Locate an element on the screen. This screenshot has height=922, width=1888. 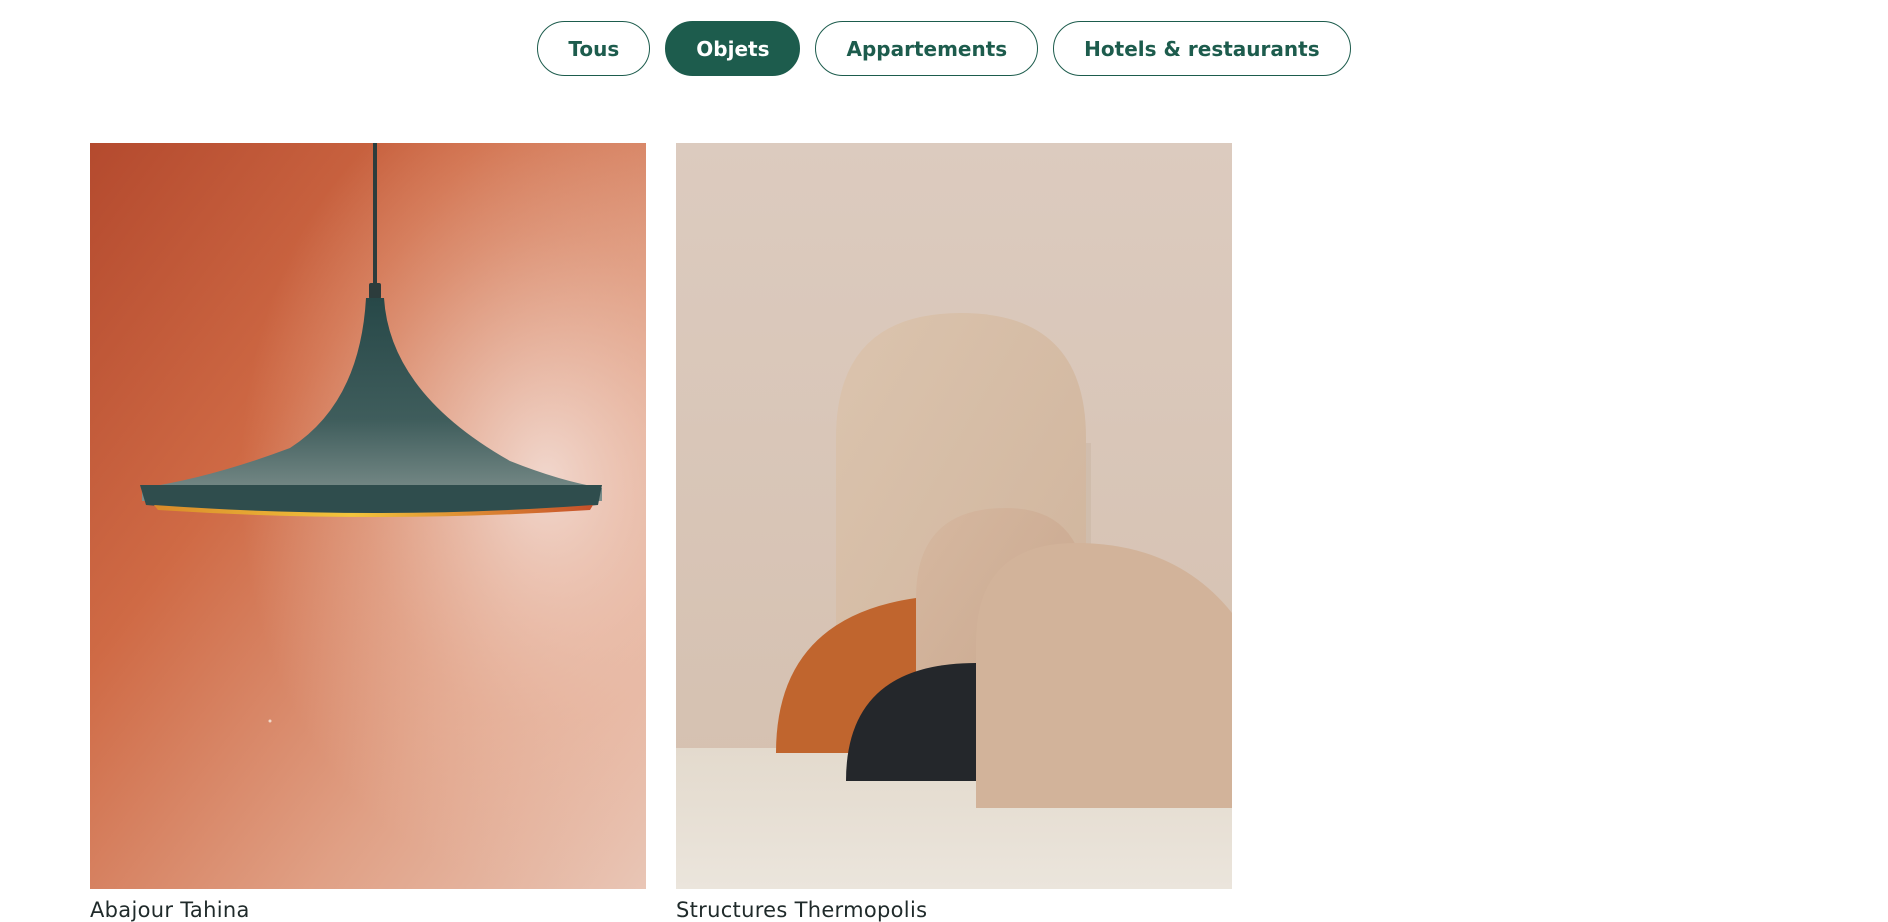
filter-objets-button: Objets is located at coordinates (733, 48).